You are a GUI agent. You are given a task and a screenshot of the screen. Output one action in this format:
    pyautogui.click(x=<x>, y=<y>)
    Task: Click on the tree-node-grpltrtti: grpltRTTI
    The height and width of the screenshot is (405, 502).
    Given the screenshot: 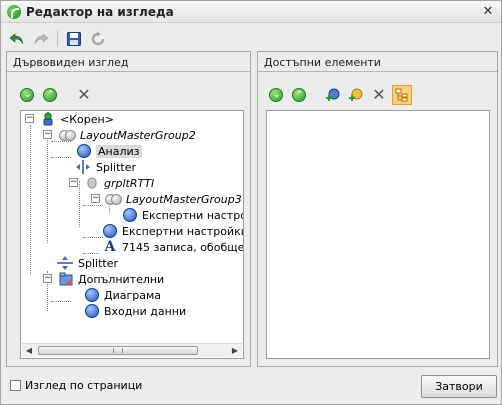 What is the action you would take?
    pyautogui.click(x=119, y=183)
    